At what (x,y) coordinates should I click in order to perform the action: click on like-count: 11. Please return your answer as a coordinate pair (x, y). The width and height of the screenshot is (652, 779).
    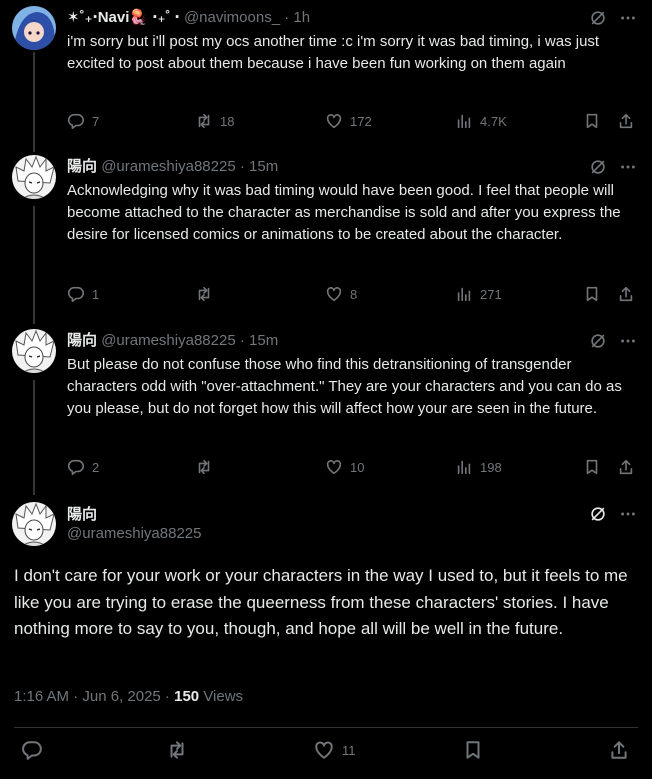
    Looking at the image, I should click on (349, 750).